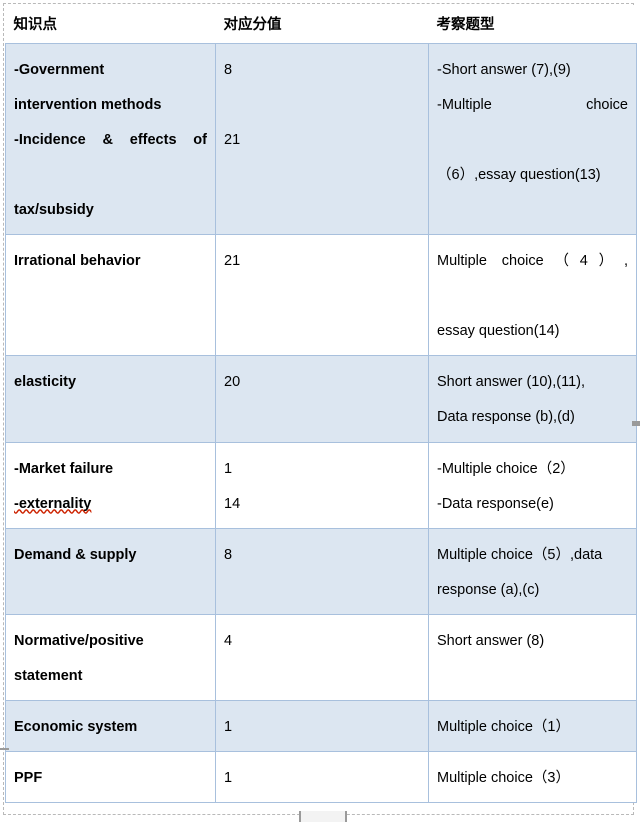 This screenshot has height=822, width=641. I want to click on cell-knowledge-point: PPF, so click(110, 777).